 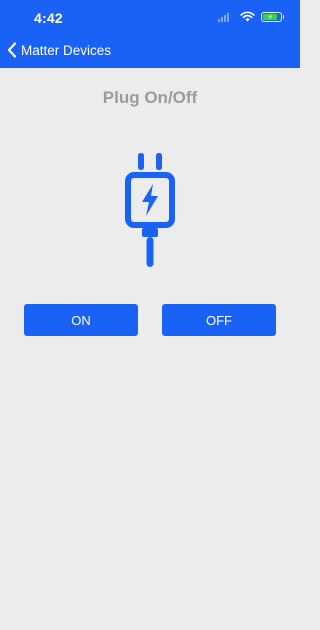 What do you see at coordinates (150, 97) in the screenshot?
I see `page-title: Plug On/Off` at bounding box center [150, 97].